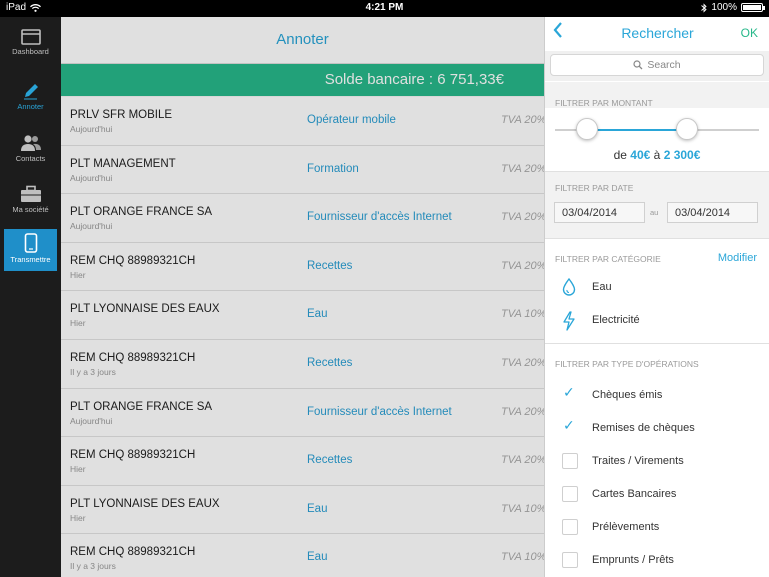  Describe the element at coordinates (638, 65) in the screenshot. I see `search-icon` at that location.